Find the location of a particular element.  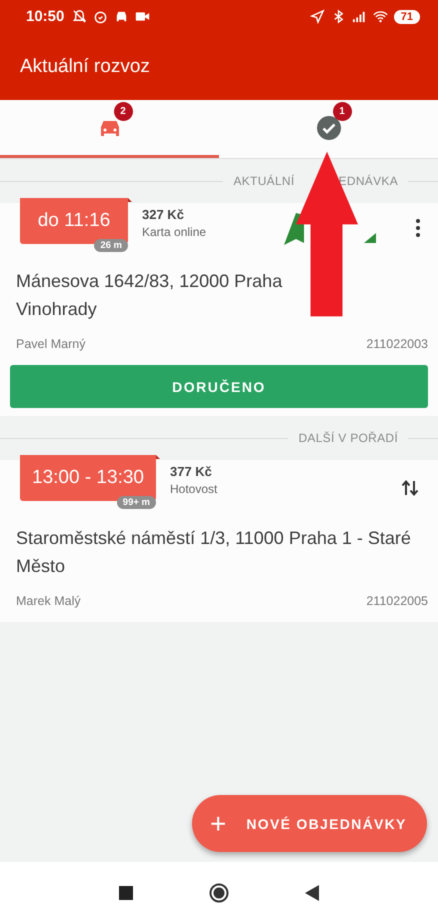

order-price: 327 Kč is located at coordinates (163, 214).